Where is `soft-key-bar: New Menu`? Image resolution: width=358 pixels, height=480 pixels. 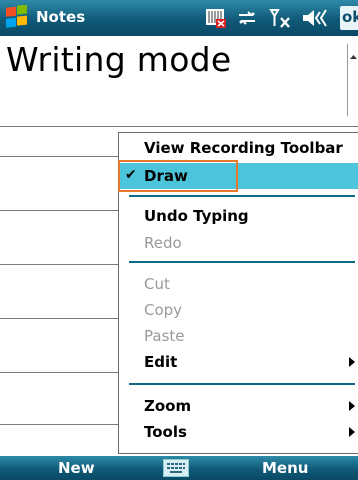
soft-key-bar: New Menu is located at coordinates (179, 468).